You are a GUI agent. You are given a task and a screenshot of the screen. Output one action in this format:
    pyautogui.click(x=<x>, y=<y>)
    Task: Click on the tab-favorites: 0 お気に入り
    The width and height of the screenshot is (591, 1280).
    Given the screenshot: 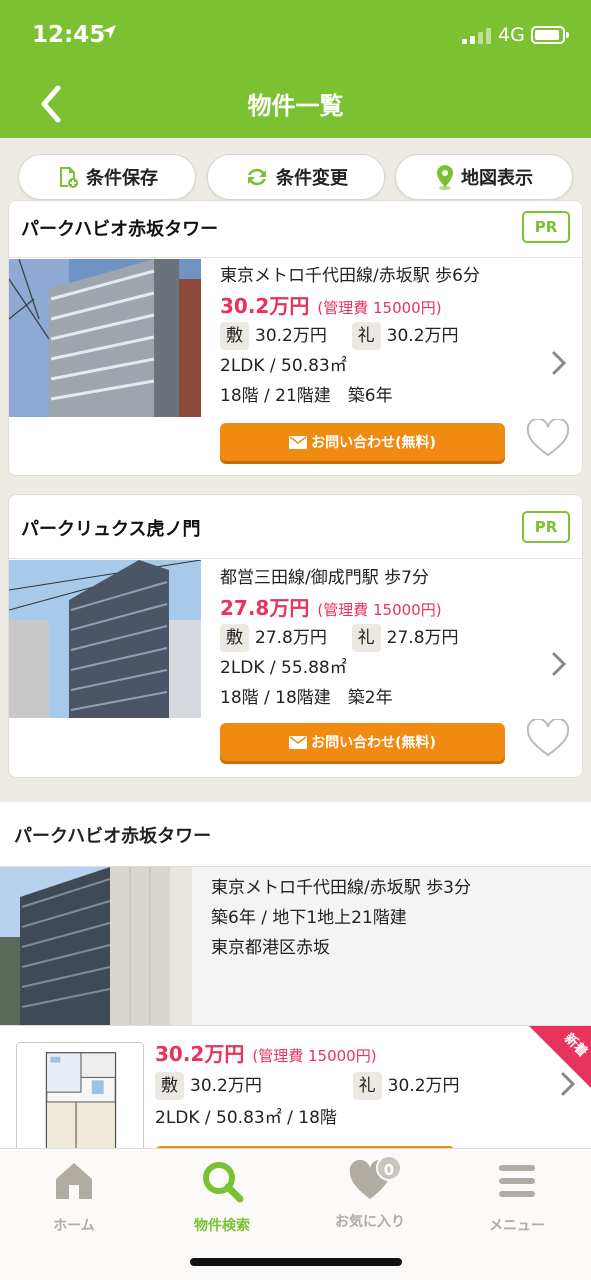 What is the action you would take?
    pyautogui.click(x=370, y=1193)
    